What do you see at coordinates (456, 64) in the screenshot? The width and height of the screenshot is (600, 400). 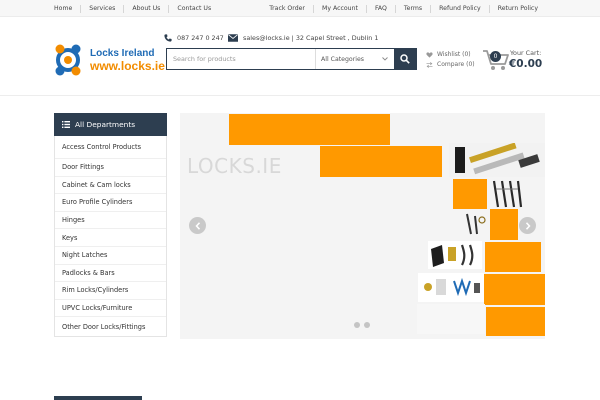 I see `compare-label: Compare (0)` at bounding box center [456, 64].